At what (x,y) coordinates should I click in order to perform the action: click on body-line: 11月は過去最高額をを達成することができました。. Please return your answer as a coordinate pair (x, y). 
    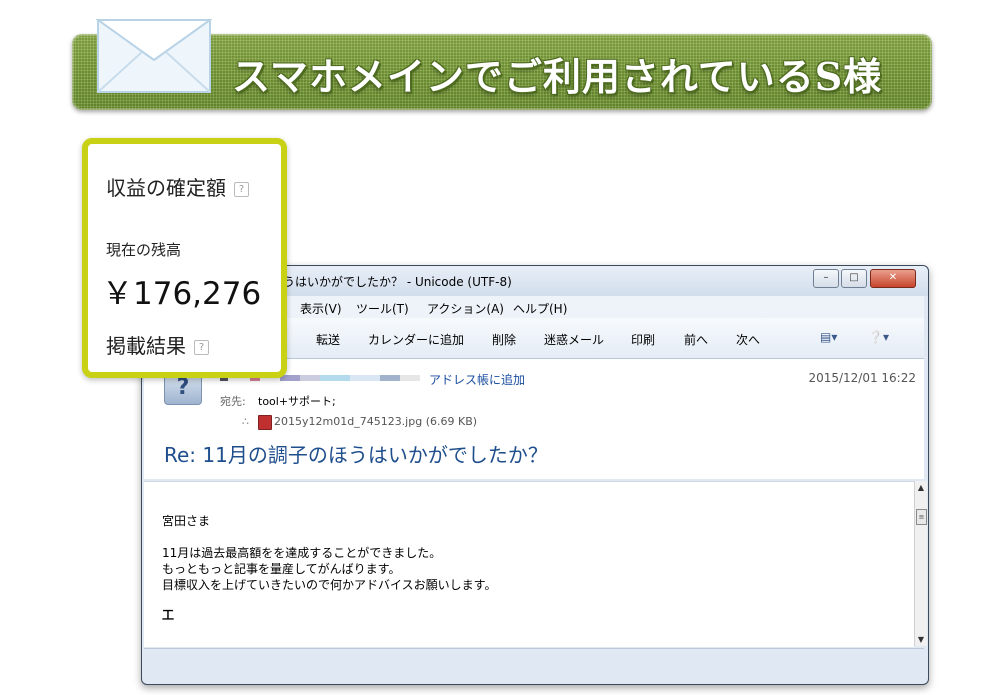
    Looking at the image, I should click on (302, 553).